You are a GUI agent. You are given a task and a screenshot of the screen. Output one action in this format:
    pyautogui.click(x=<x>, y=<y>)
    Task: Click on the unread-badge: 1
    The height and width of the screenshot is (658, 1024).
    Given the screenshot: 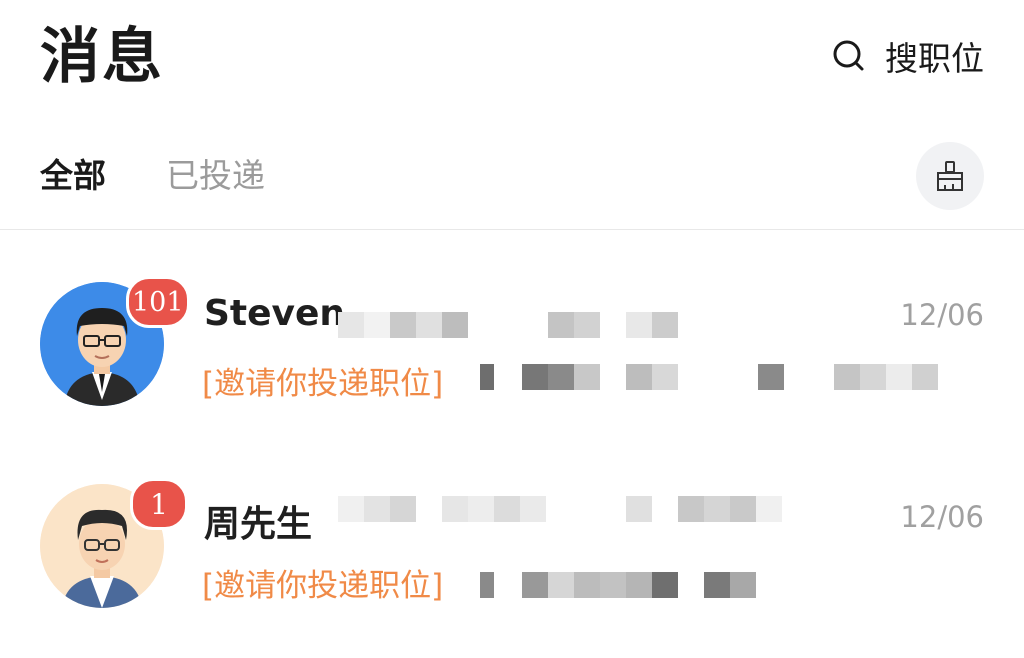 What is the action you would take?
    pyautogui.click(x=159, y=504)
    